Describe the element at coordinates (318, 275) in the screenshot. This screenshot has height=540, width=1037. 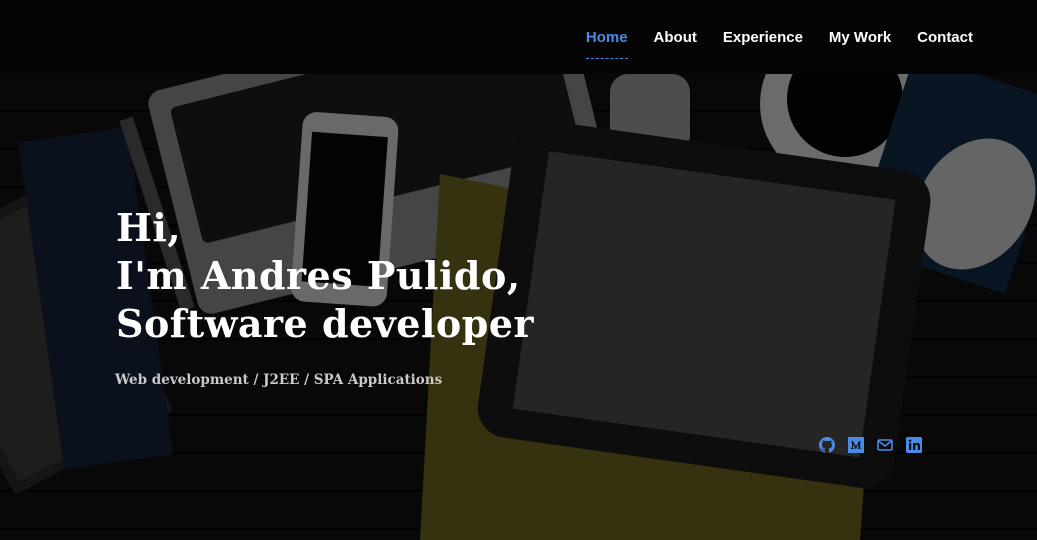
I see `hero-name: I'm Andres Pulido,` at that location.